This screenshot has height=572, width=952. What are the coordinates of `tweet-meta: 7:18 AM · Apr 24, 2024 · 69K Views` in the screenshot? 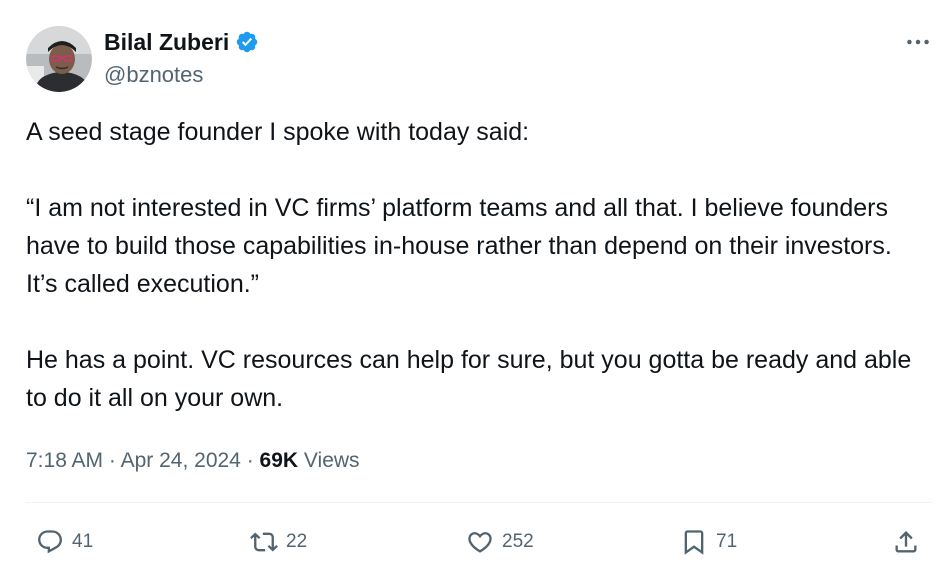 It's located at (193, 461).